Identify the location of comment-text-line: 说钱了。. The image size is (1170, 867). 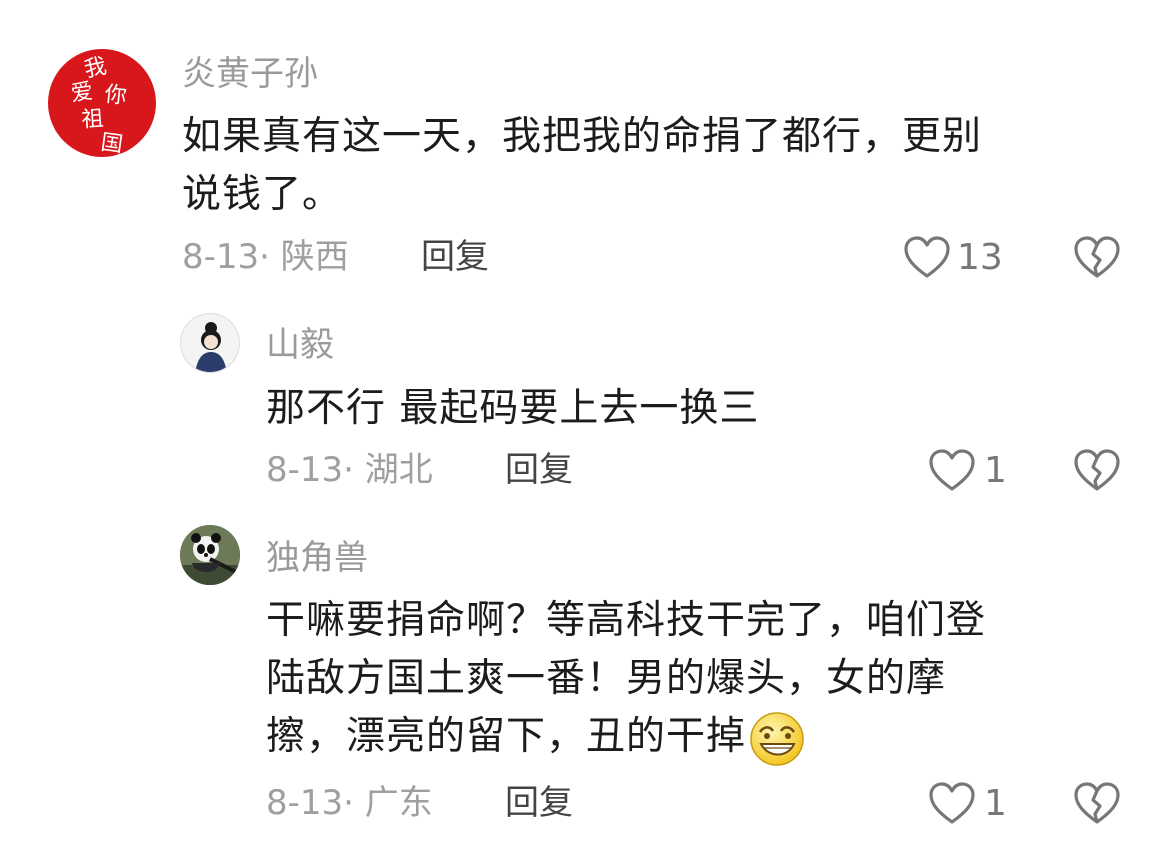
(262, 194).